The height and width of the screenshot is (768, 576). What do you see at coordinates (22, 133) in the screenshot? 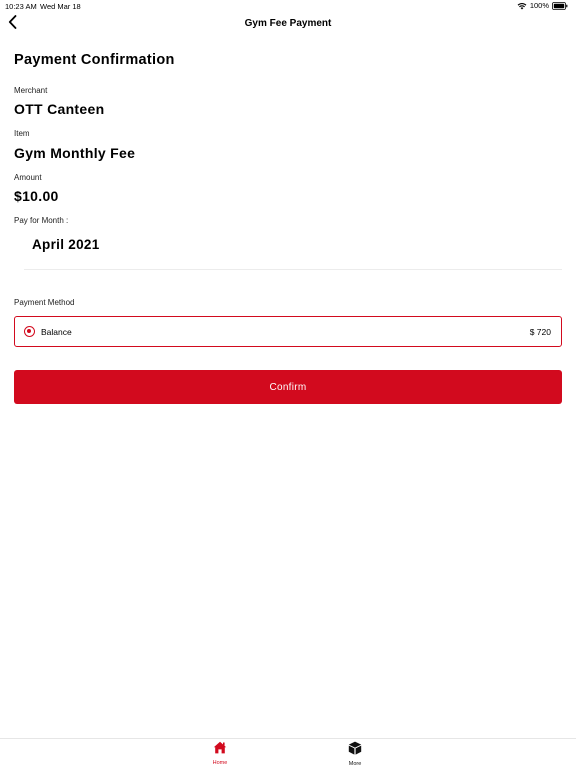
I see `item-label: Item` at bounding box center [22, 133].